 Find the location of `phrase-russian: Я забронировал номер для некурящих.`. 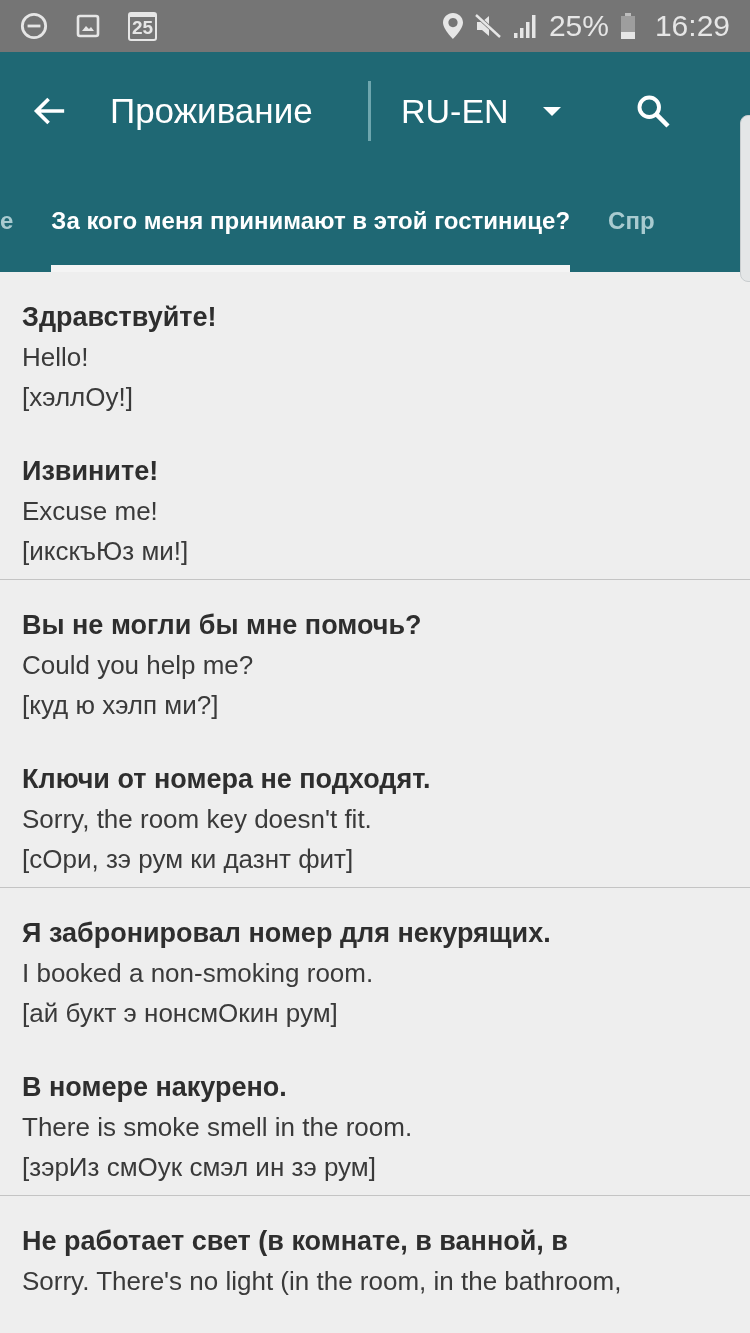

phrase-russian: Я забронировал номер для некурящих. is located at coordinates (286, 933).